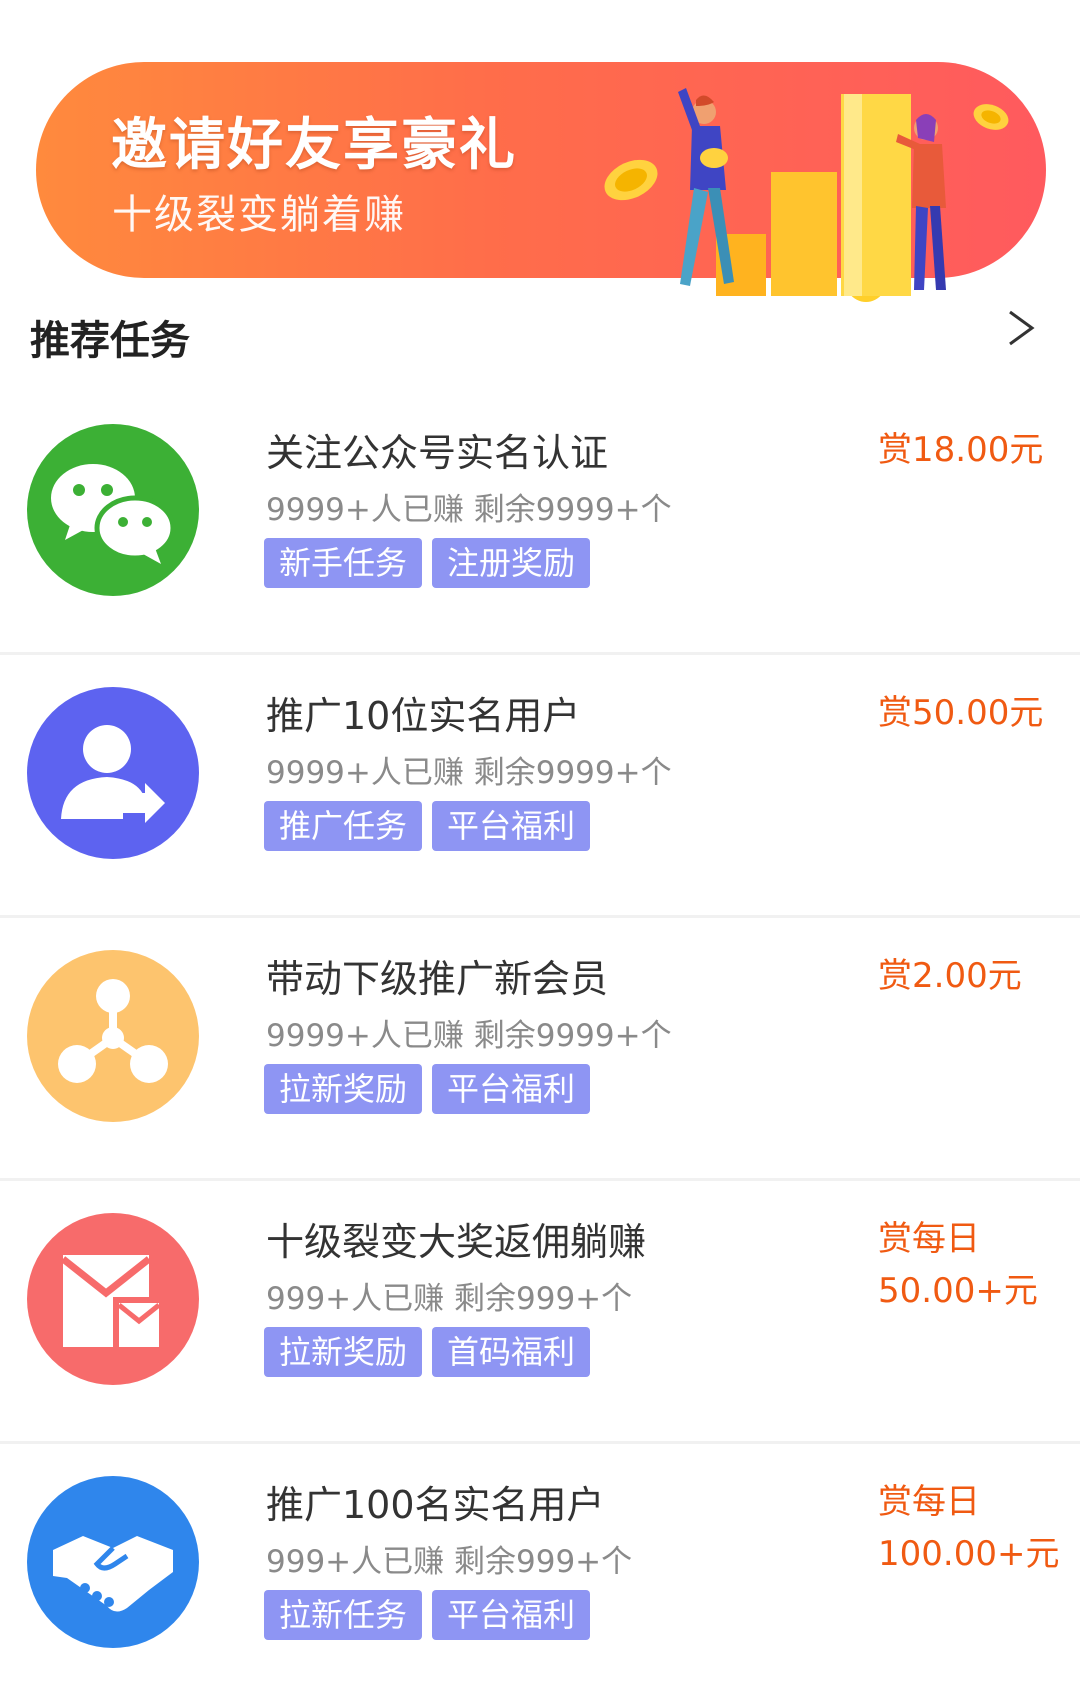 The width and height of the screenshot is (1080, 1704). I want to click on task-tags: 推广任务 平台福利, so click(427, 826).